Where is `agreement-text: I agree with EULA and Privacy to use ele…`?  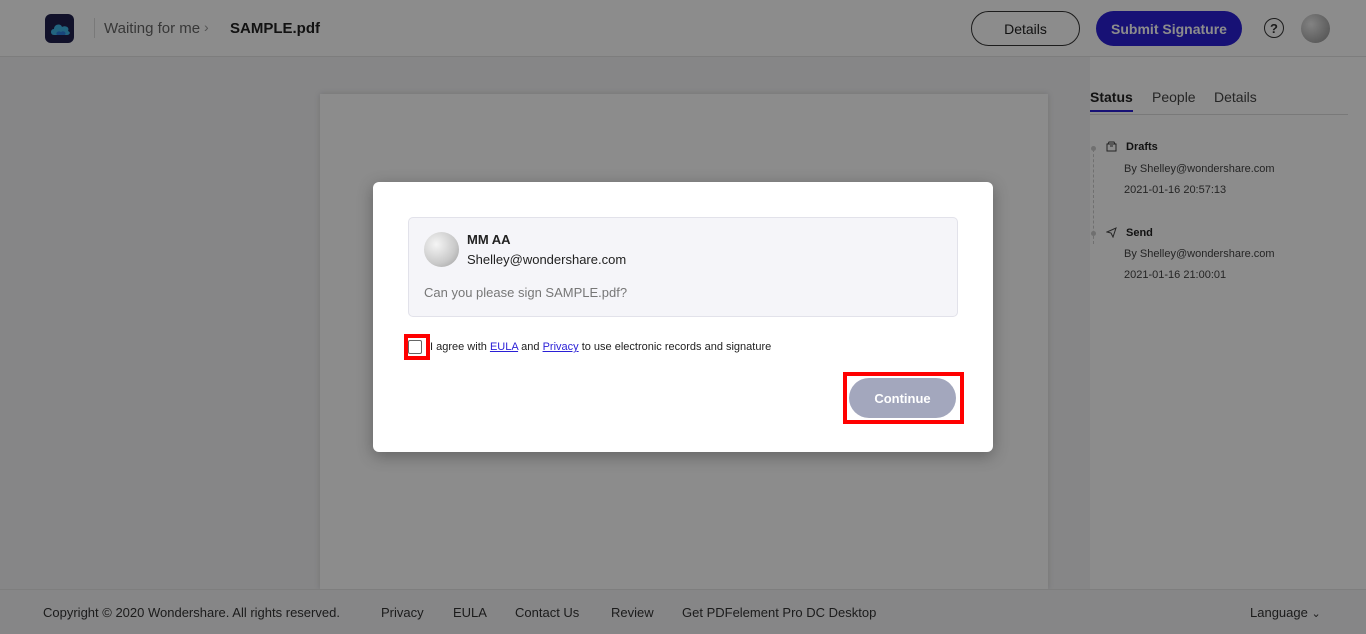 agreement-text: I agree with EULA and Privacy to use ele… is located at coordinates (600, 347).